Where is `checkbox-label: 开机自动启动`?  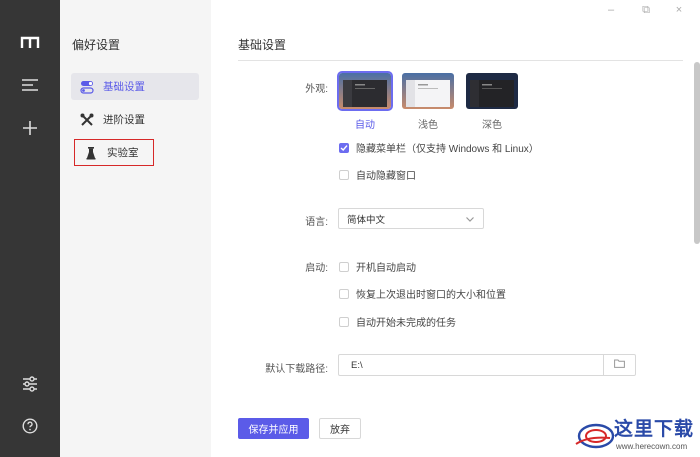
checkbox-label: 开机自动启动 is located at coordinates (386, 268).